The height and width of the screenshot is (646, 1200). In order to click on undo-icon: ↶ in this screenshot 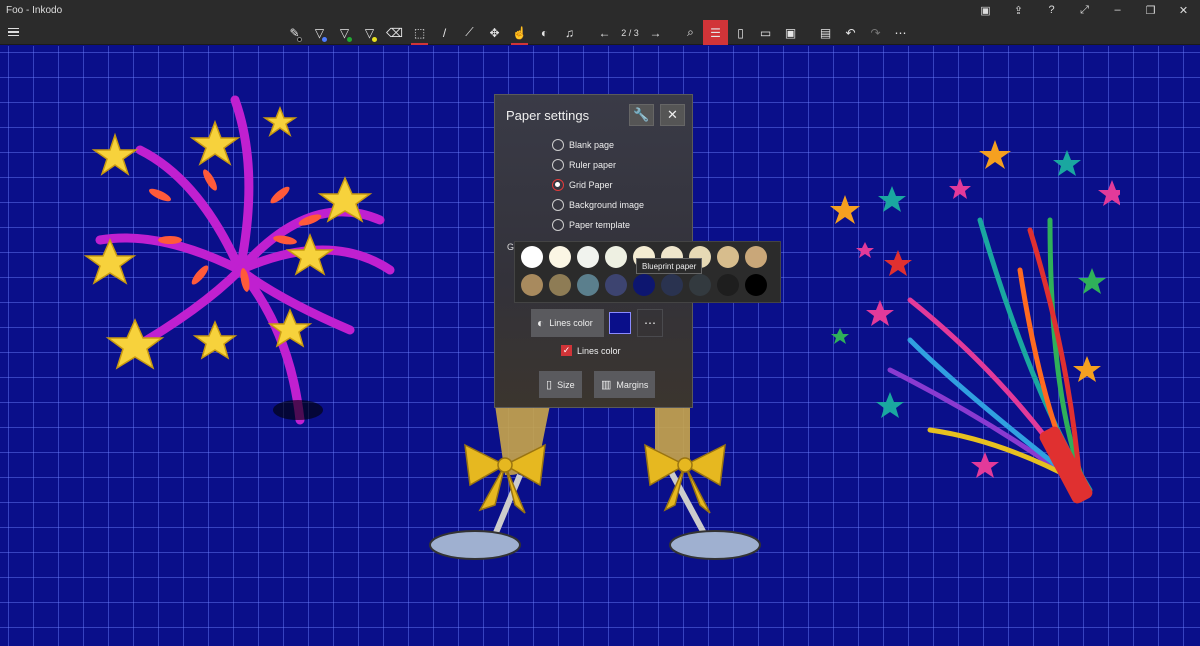, I will do `click(850, 32)`.